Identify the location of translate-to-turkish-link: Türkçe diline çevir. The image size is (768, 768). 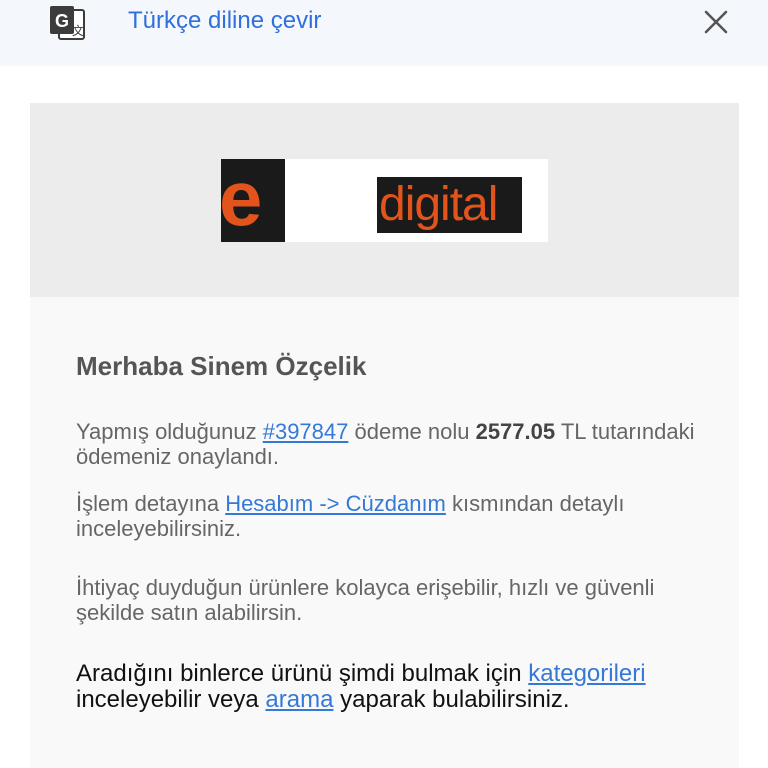
(224, 21).